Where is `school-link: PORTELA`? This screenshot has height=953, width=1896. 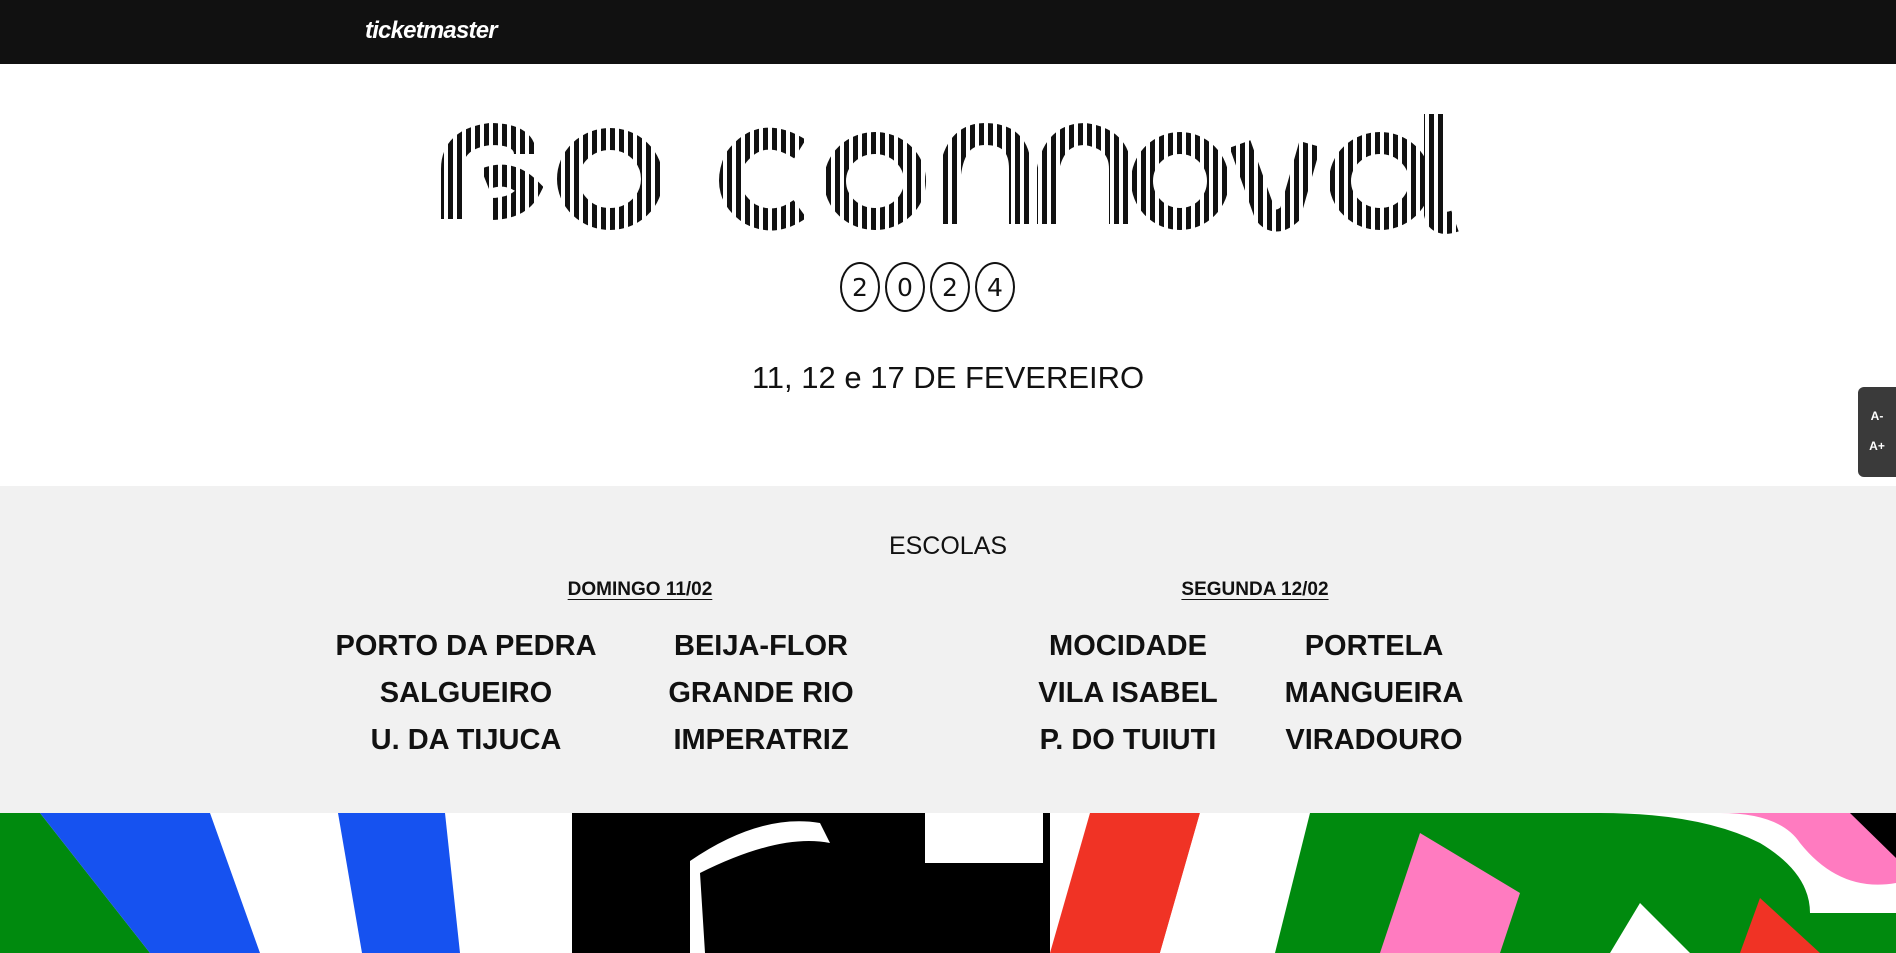 school-link: PORTELA is located at coordinates (1374, 646).